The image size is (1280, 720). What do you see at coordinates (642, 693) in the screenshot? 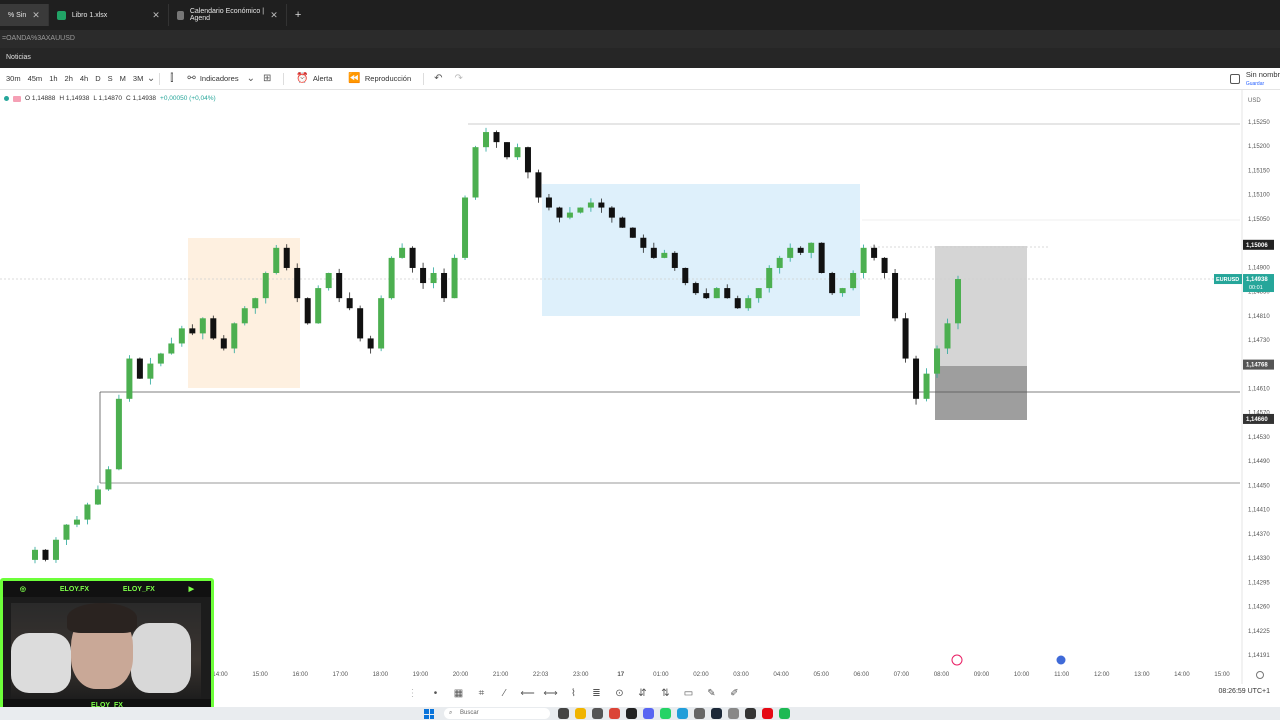
I see `long-position-icon: ⇵` at bounding box center [642, 693].